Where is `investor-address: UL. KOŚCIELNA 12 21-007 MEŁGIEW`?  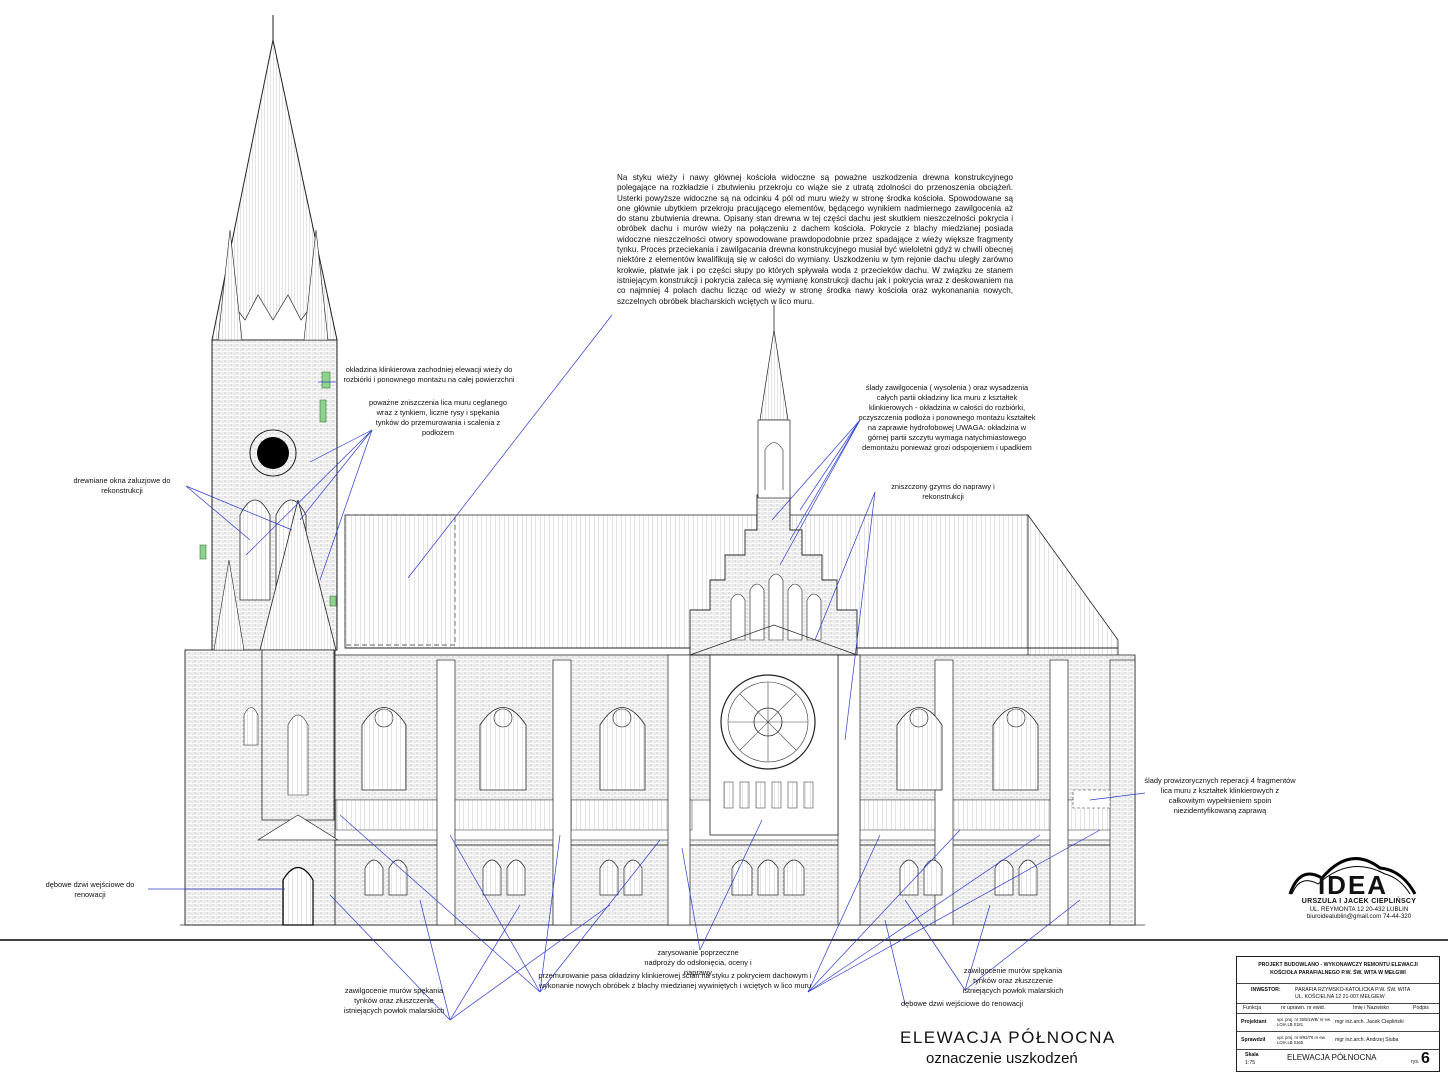 investor-address: UL. KOŚCIELNA 12 21-007 MEŁGIEW is located at coordinates (1340, 997).